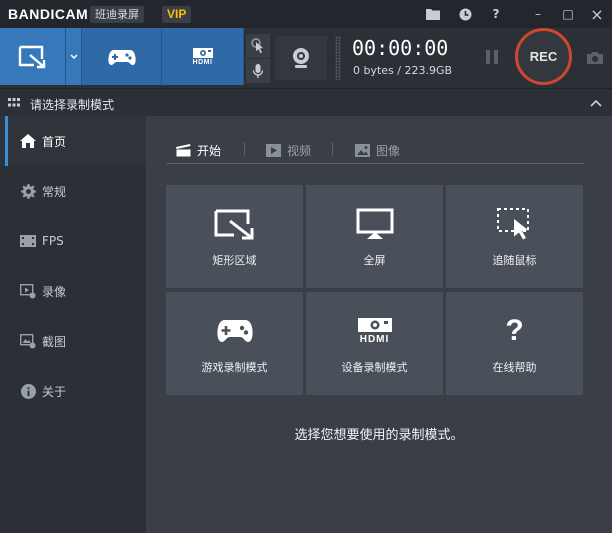 The image size is (612, 533). Describe the element at coordinates (596, 103) in the screenshot. I see `collapse-chevron-icon` at that location.